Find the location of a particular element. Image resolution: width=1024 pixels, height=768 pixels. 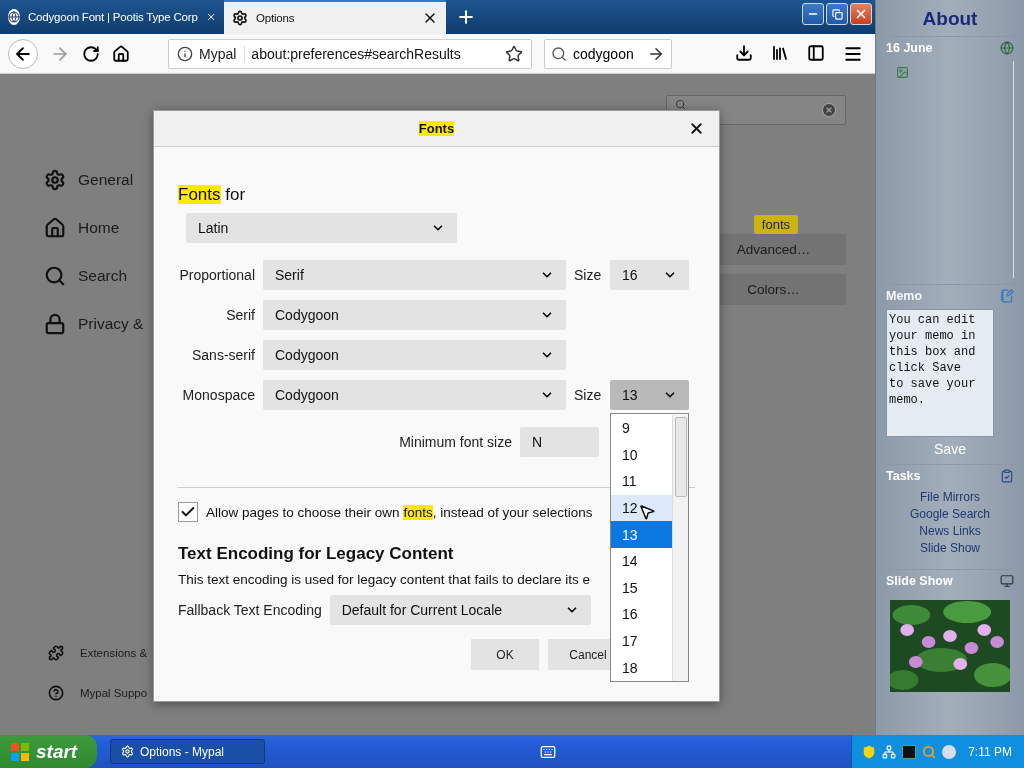

checkbox-label: Allow pages to choose their own fonts, instead of your selections is located at coordinates (399, 512).